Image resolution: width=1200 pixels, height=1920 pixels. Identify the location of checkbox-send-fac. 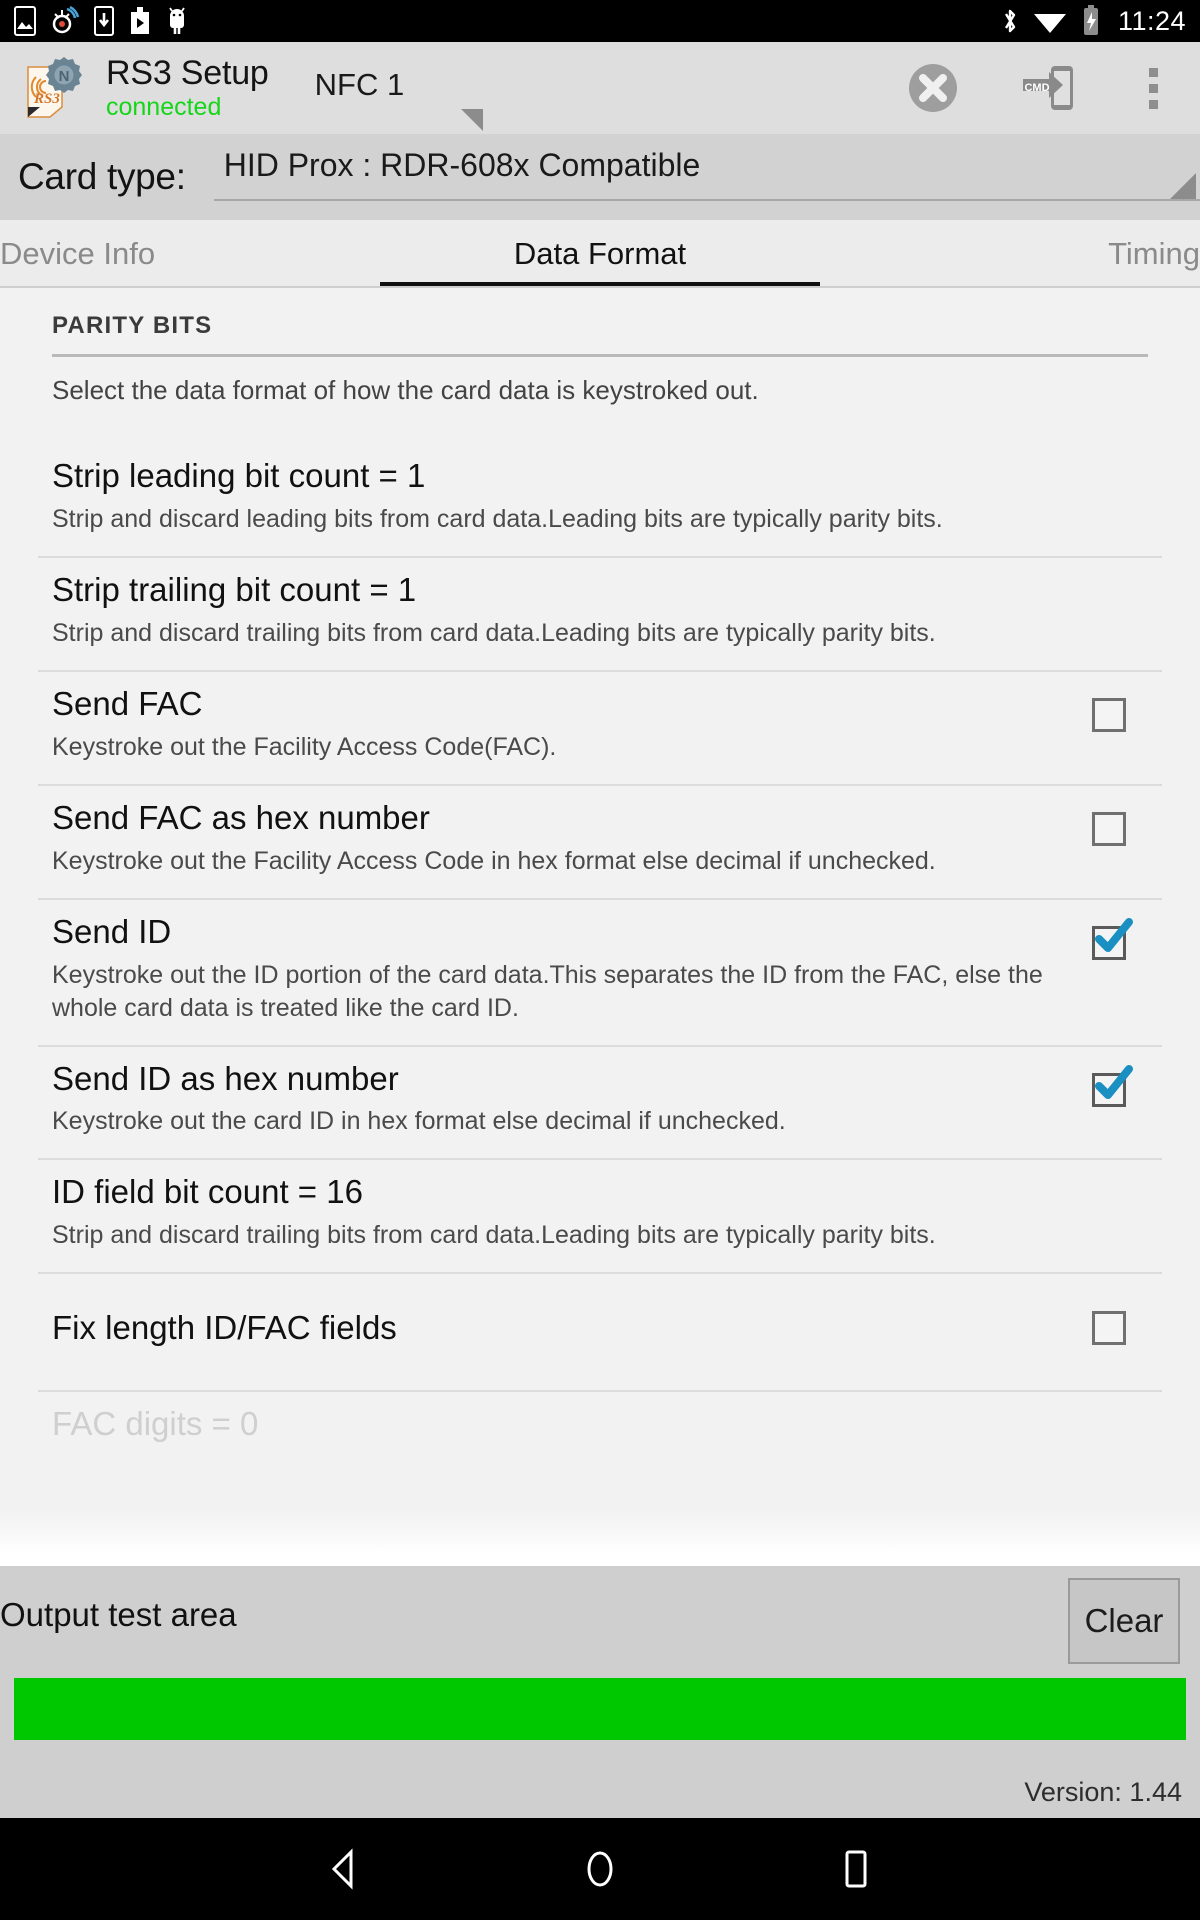
(1109, 714).